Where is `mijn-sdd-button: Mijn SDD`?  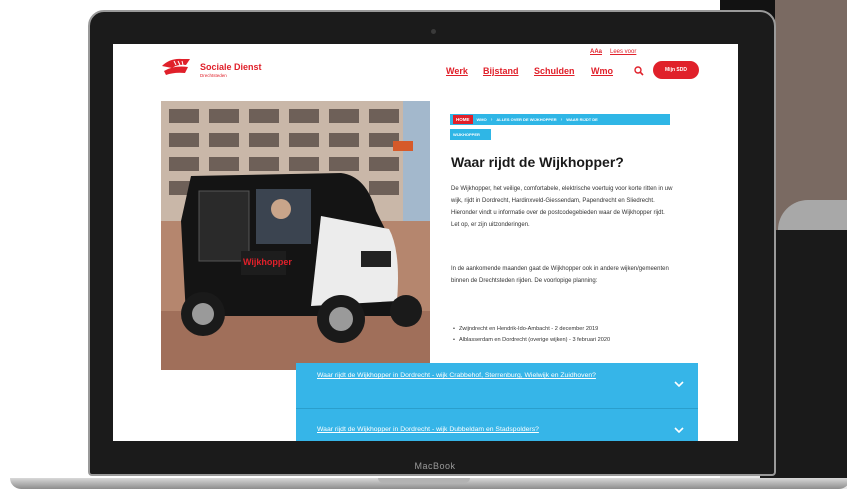
mijn-sdd-button: Mijn SDD is located at coordinates (676, 70).